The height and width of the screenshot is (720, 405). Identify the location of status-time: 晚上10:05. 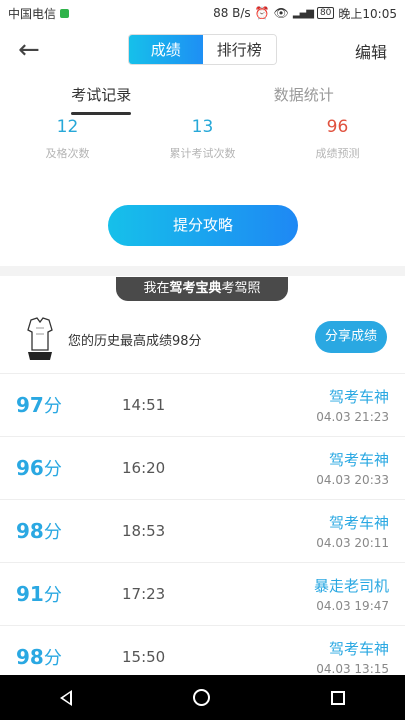
(367, 13).